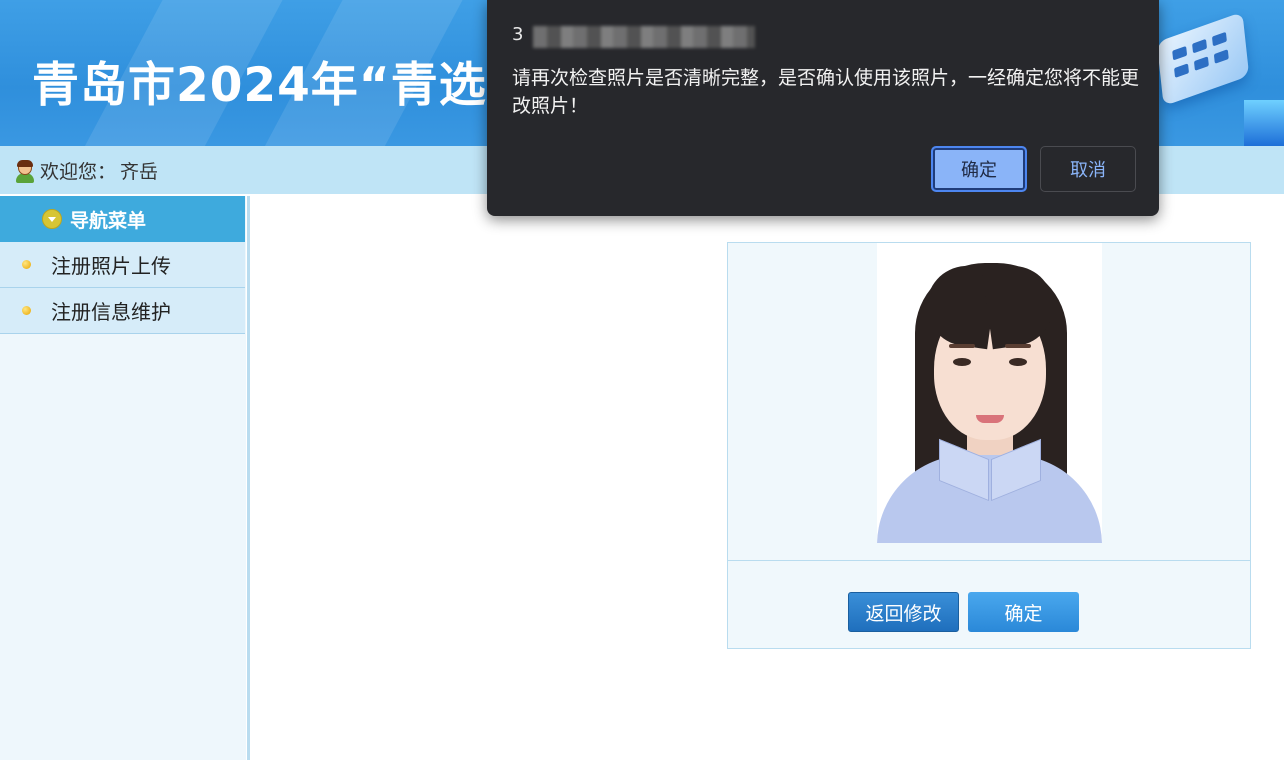 This screenshot has width=1284, height=760. I want to click on panel-divider, so click(989, 560).